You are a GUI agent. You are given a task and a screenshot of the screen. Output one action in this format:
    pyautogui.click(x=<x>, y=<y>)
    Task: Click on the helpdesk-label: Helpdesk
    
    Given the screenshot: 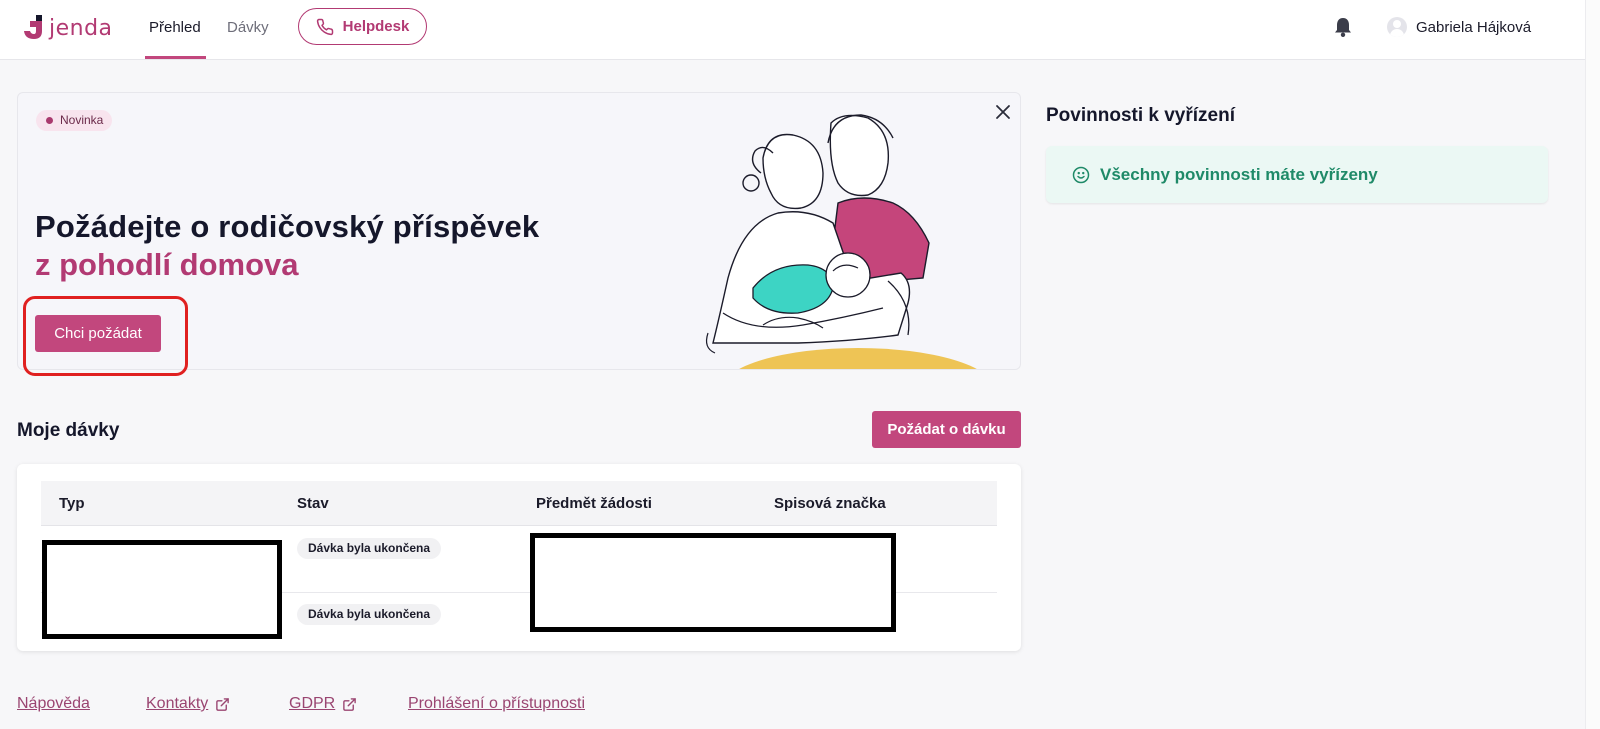 What is the action you would take?
    pyautogui.click(x=376, y=26)
    